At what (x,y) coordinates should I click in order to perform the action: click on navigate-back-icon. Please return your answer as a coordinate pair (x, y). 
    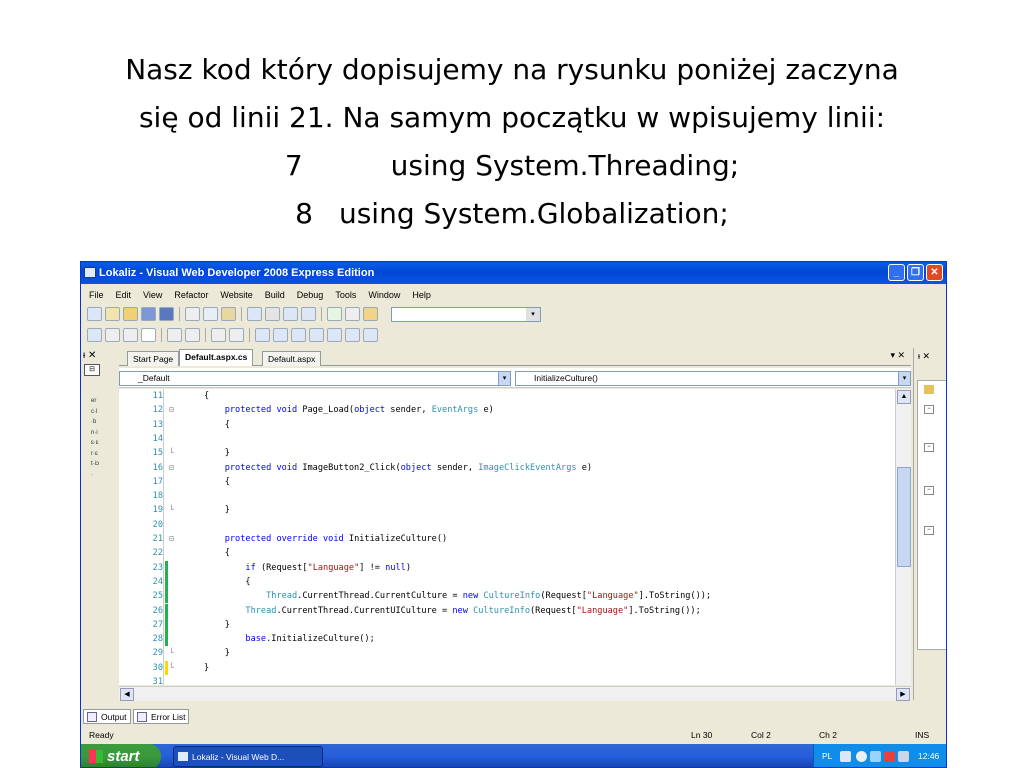
    Looking at the image, I should click on (290, 314).